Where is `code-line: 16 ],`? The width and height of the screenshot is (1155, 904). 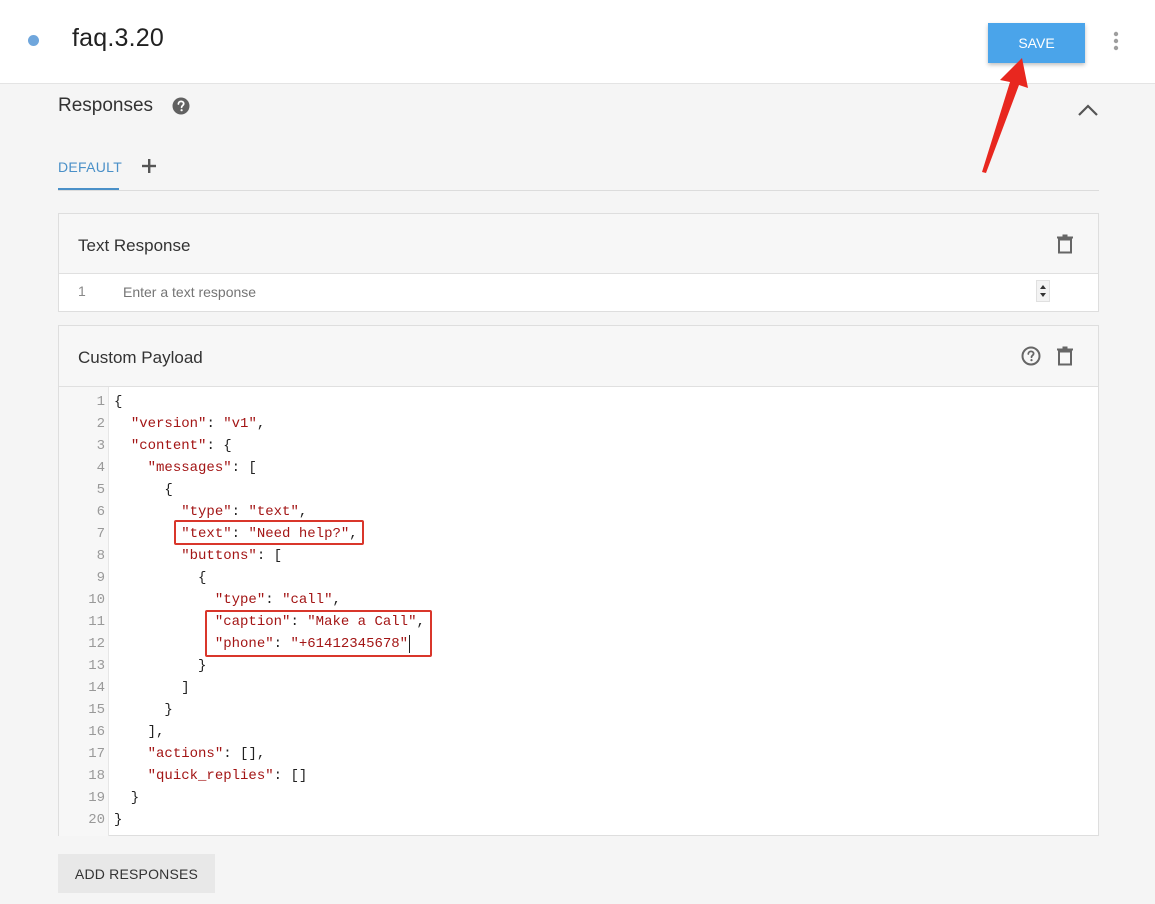 code-line: 16 ], is located at coordinates (578, 732).